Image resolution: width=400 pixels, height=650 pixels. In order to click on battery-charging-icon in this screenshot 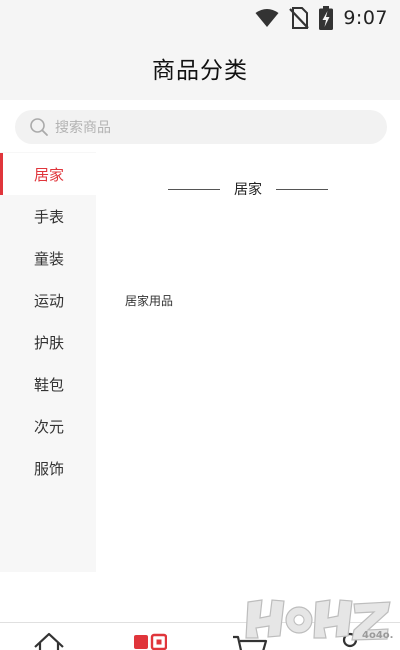, I will do `click(326, 18)`.